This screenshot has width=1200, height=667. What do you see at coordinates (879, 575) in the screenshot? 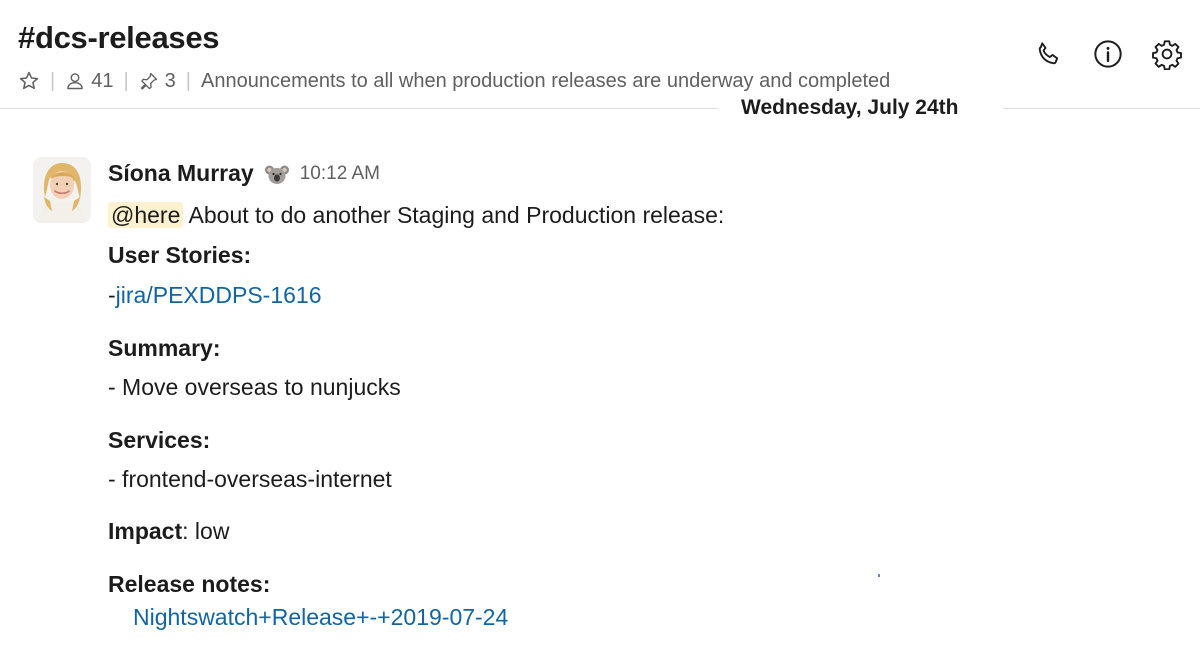
I see `stray-mark` at bounding box center [879, 575].